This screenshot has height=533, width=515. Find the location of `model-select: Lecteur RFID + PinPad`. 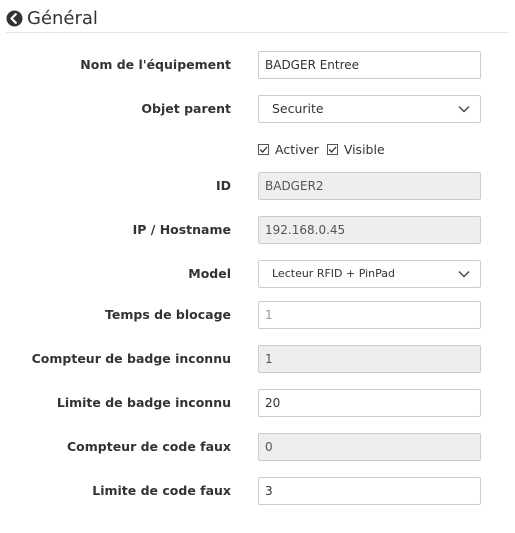

model-select: Lecteur RFID + PinPad is located at coordinates (369, 274).